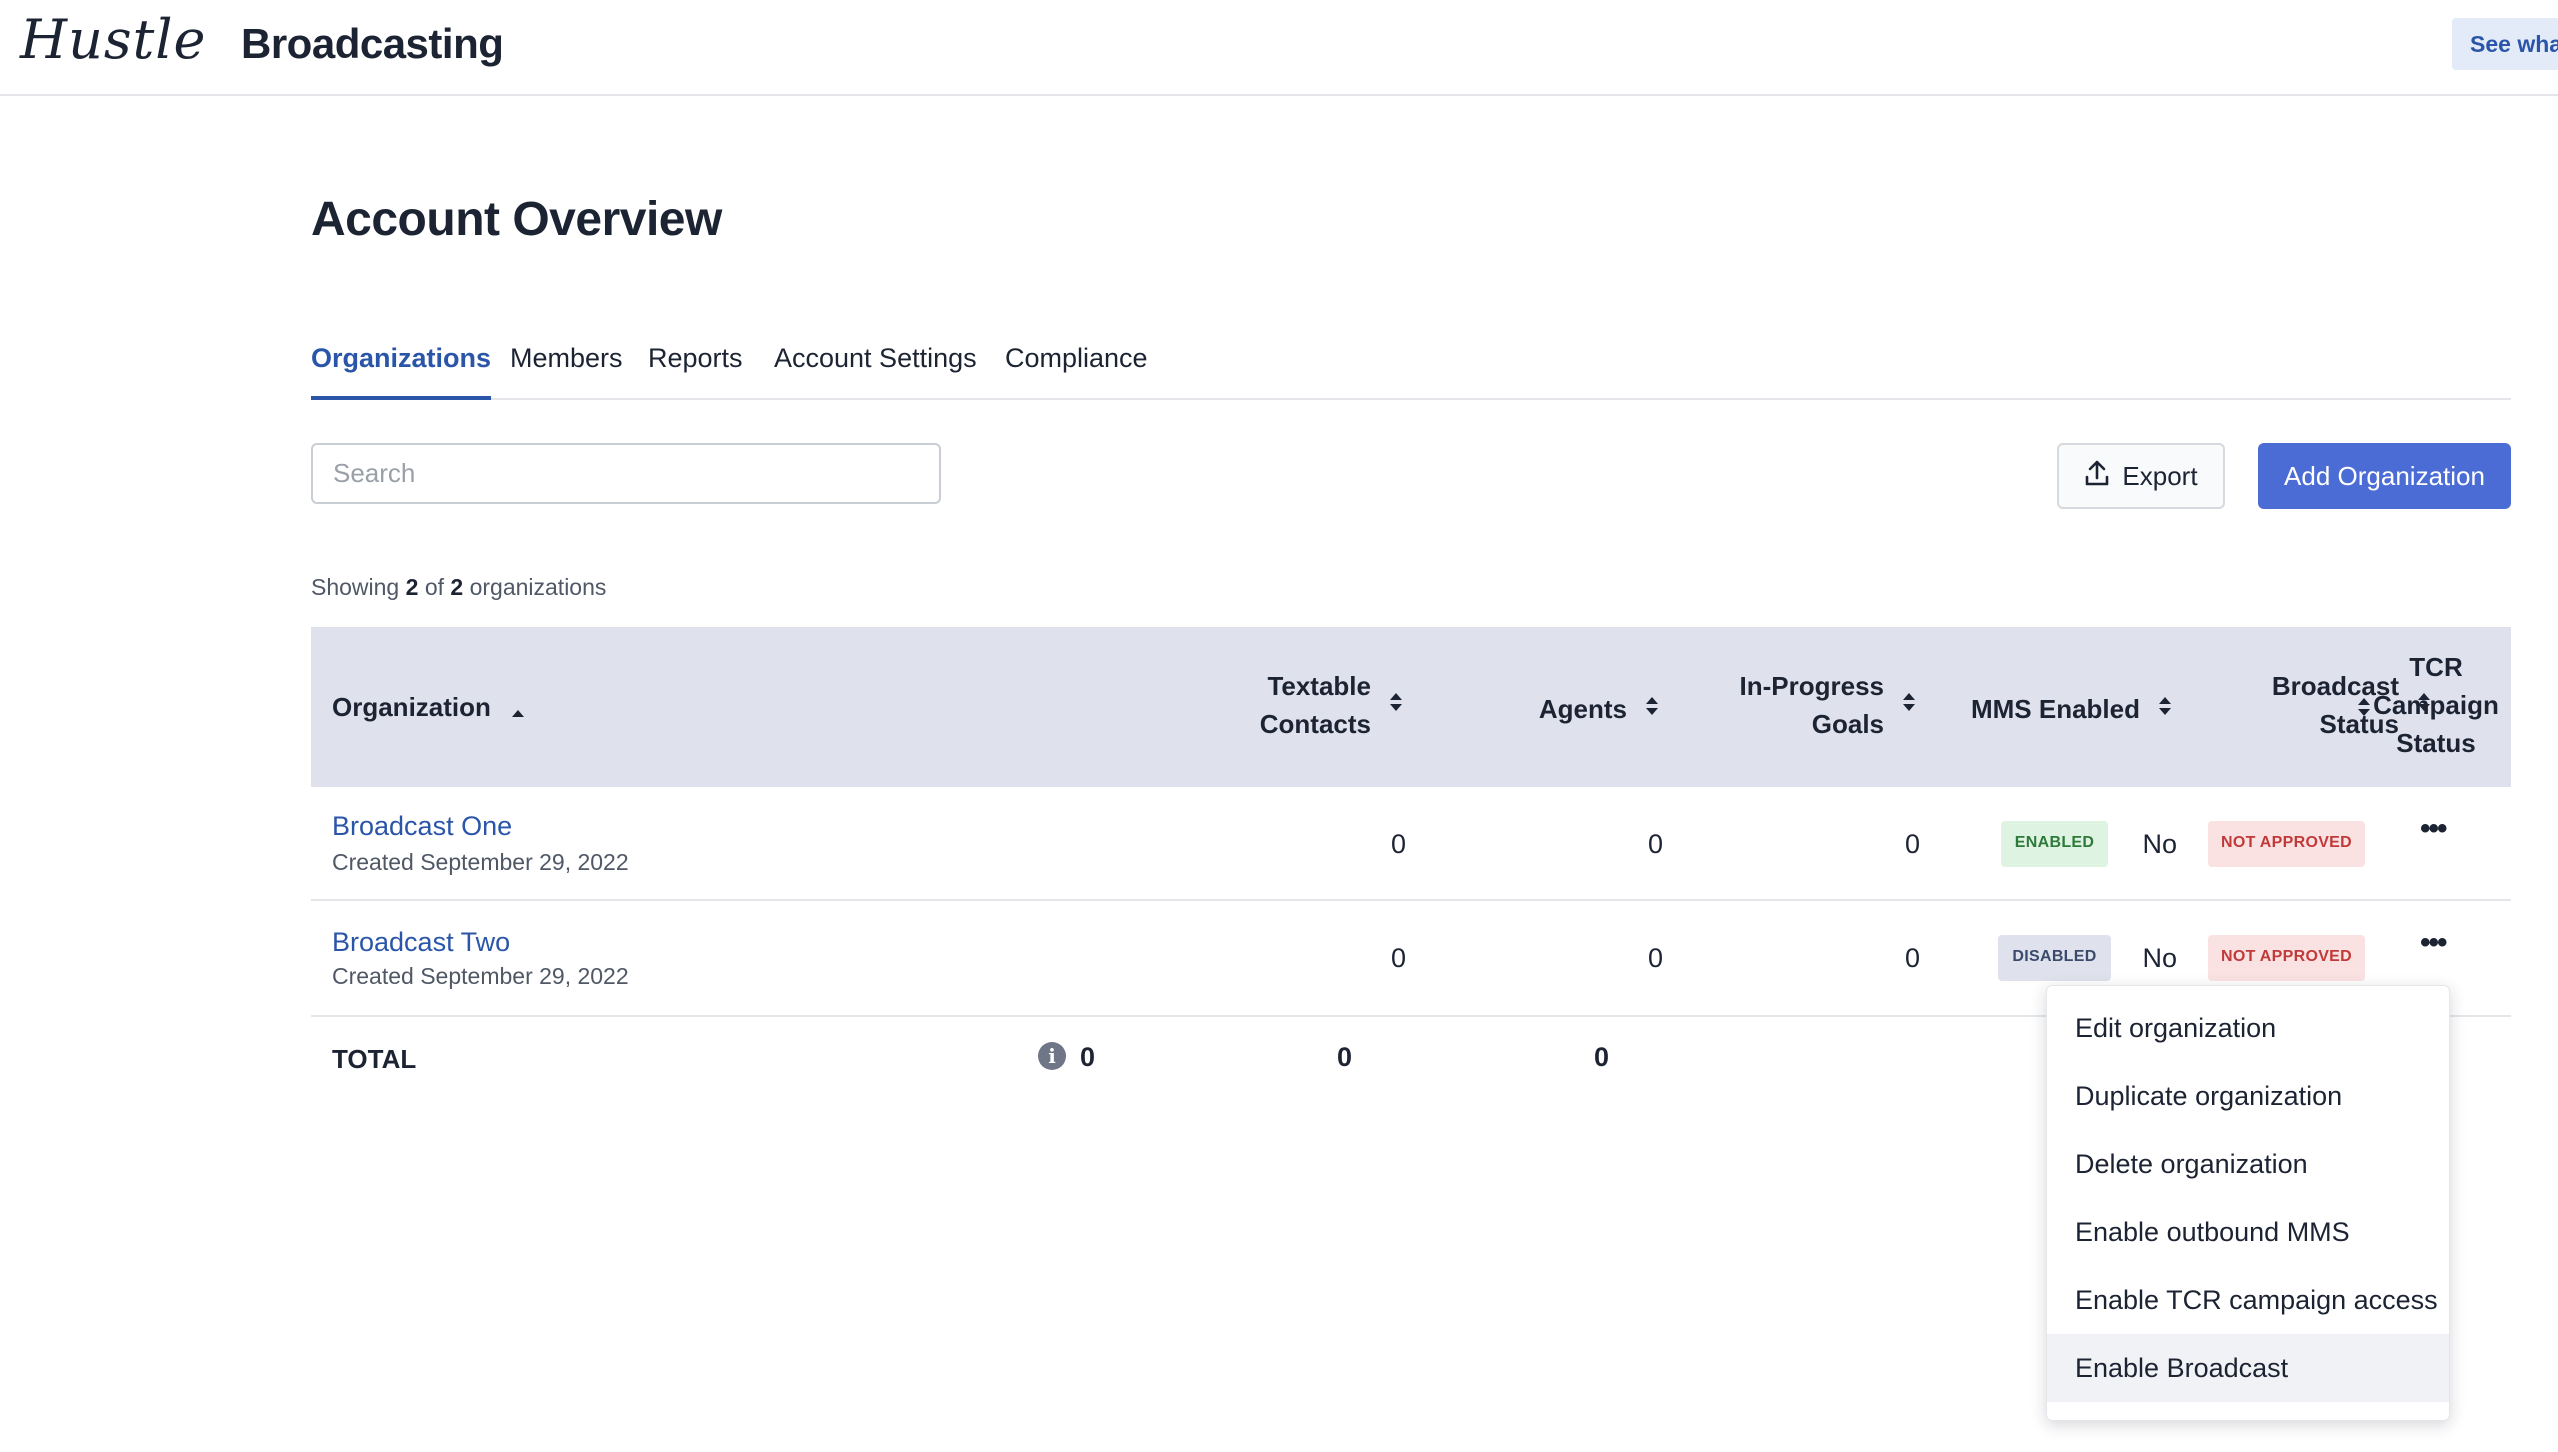  What do you see at coordinates (2054, 844) in the screenshot?
I see `broadcast-status-badge: ENABLED` at bounding box center [2054, 844].